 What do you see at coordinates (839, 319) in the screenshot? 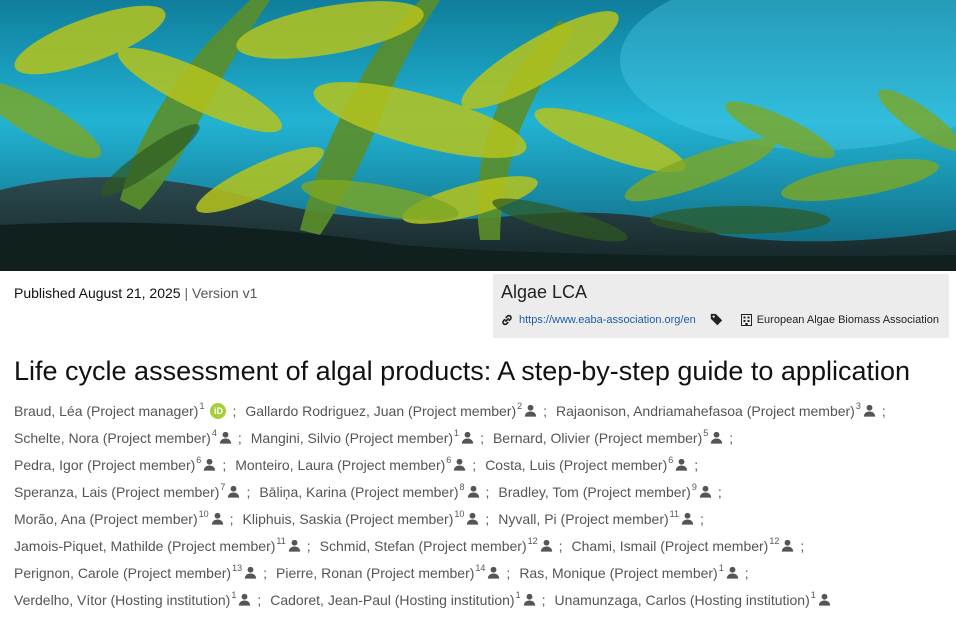
I see `community-organization: European Algae Biomass Association` at bounding box center [839, 319].